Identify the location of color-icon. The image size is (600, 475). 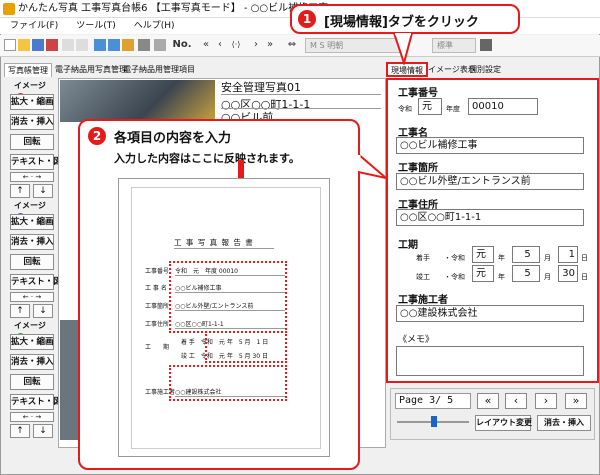
(486, 45).